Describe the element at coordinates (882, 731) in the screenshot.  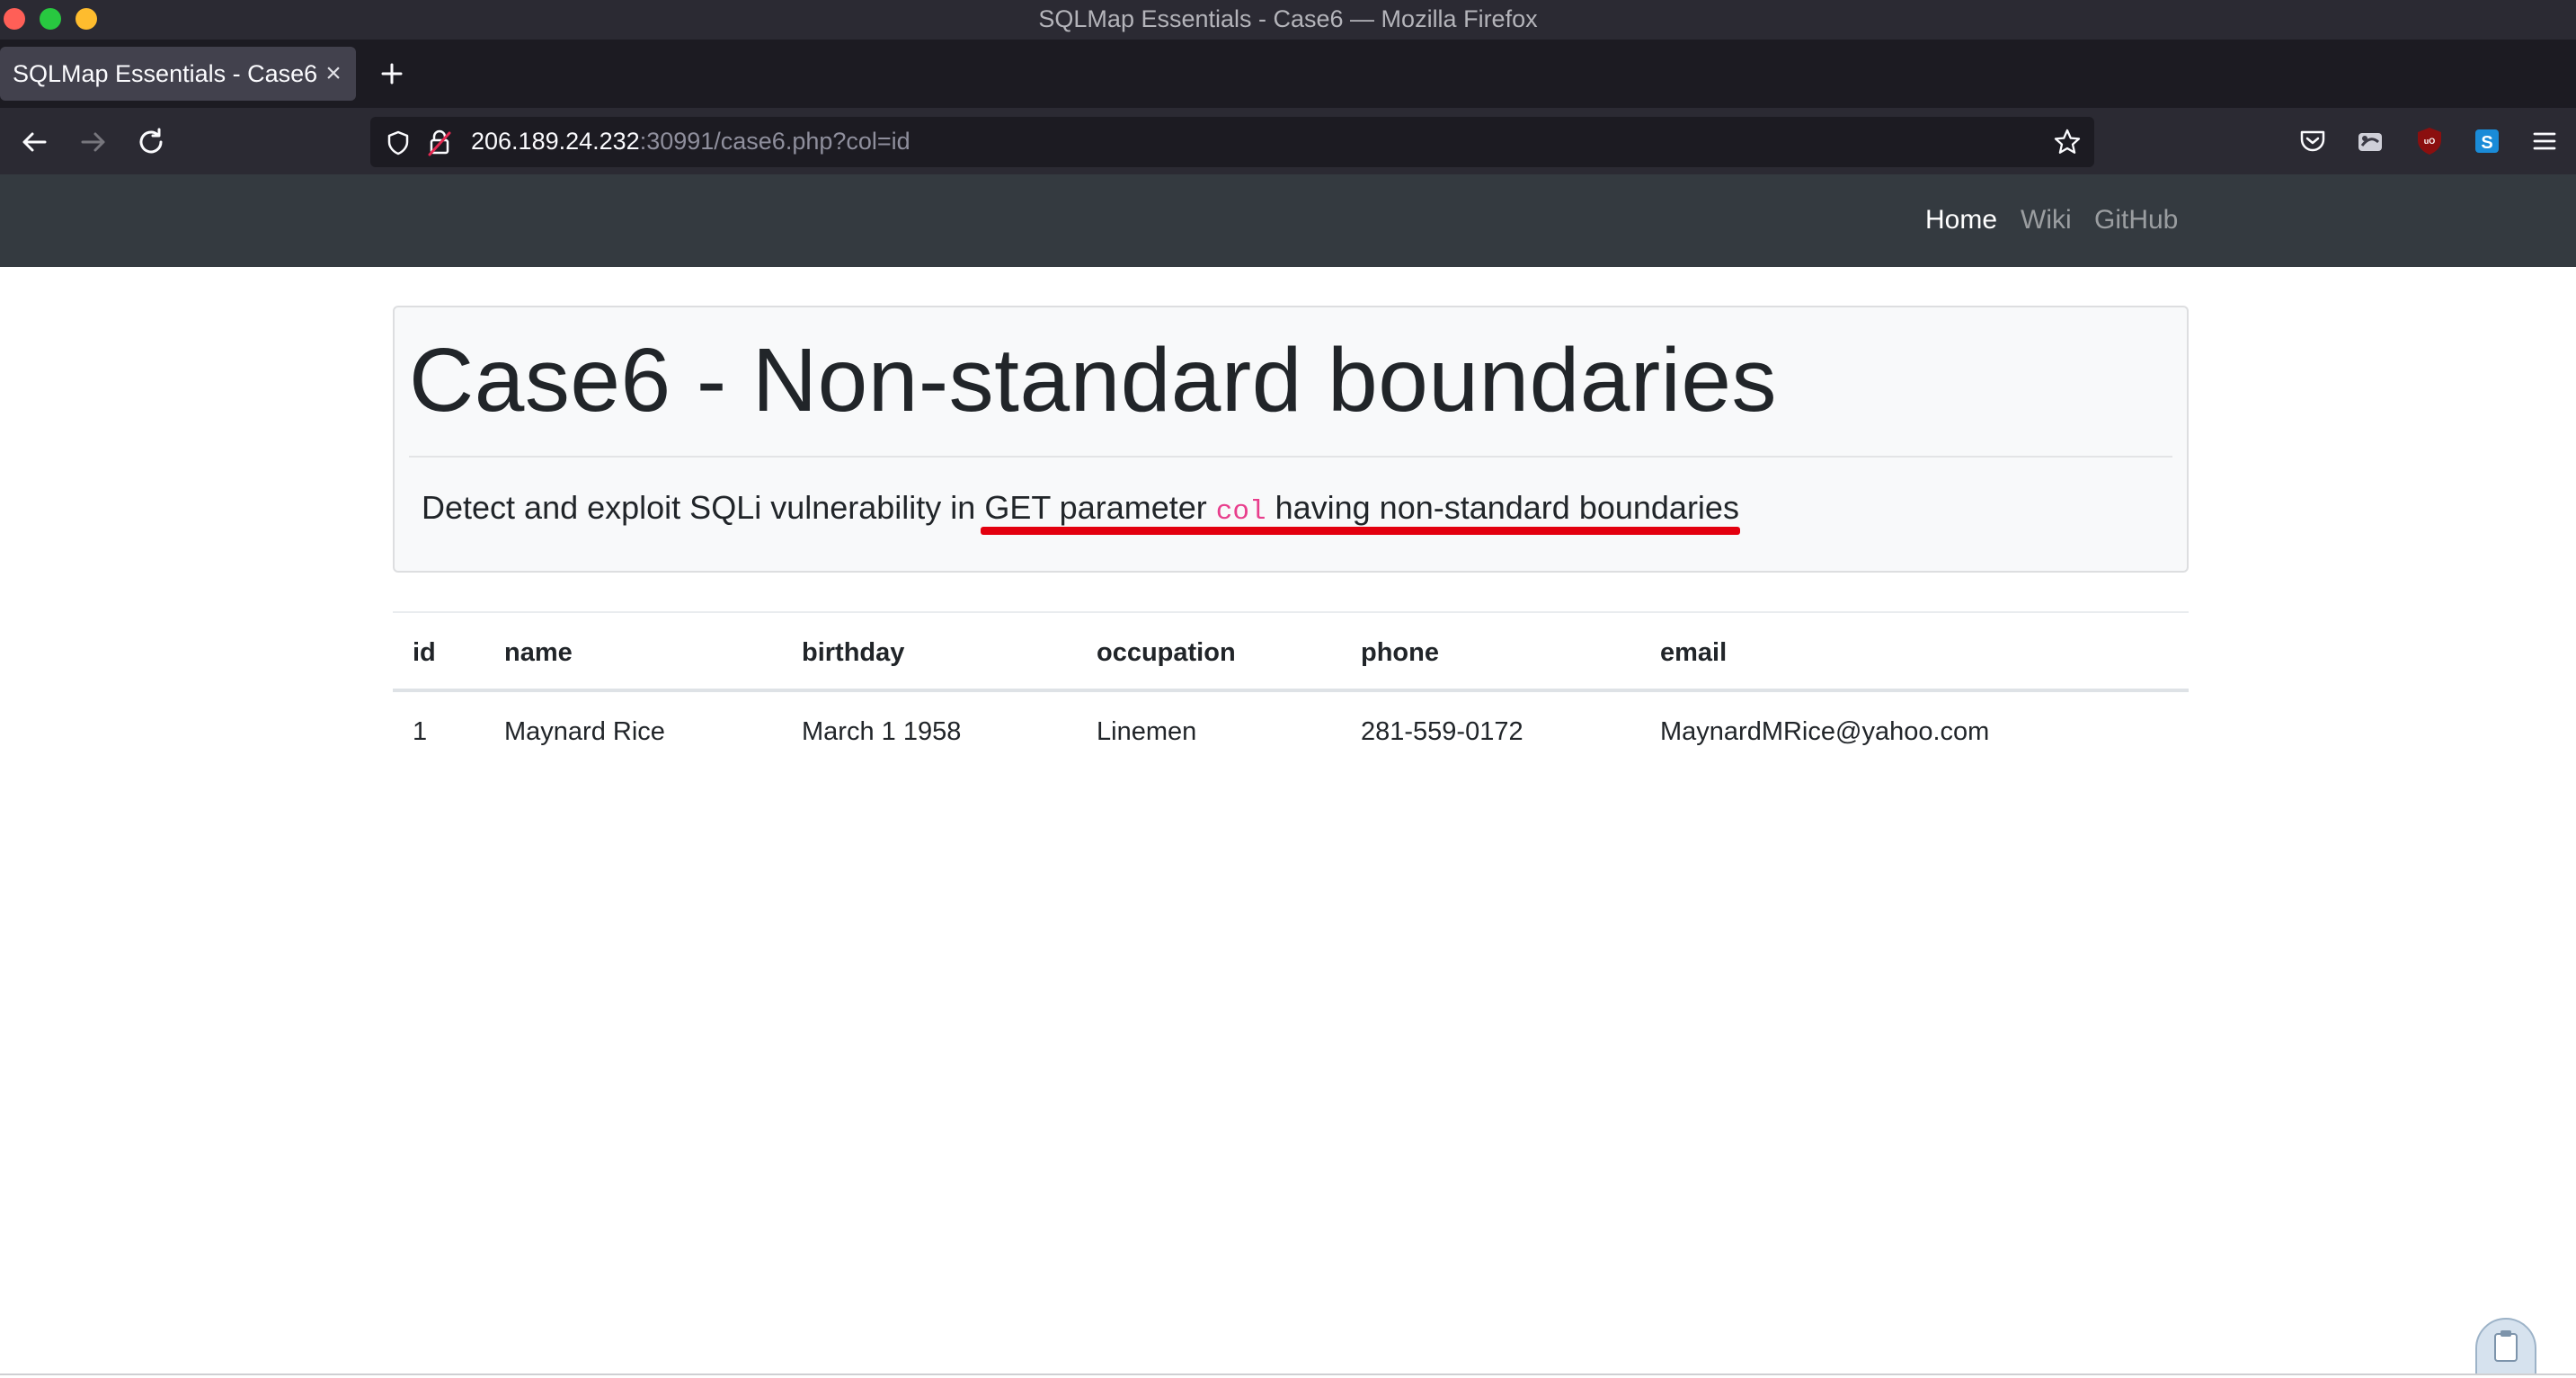
I see `cell-birthday: March 1 1958` at that location.